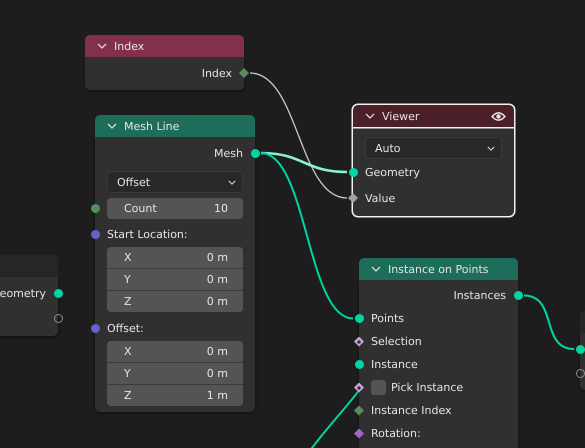 This screenshot has height=448, width=585. What do you see at coordinates (164, 73) in the screenshot?
I see `node-background` at bounding box center [164, 73].